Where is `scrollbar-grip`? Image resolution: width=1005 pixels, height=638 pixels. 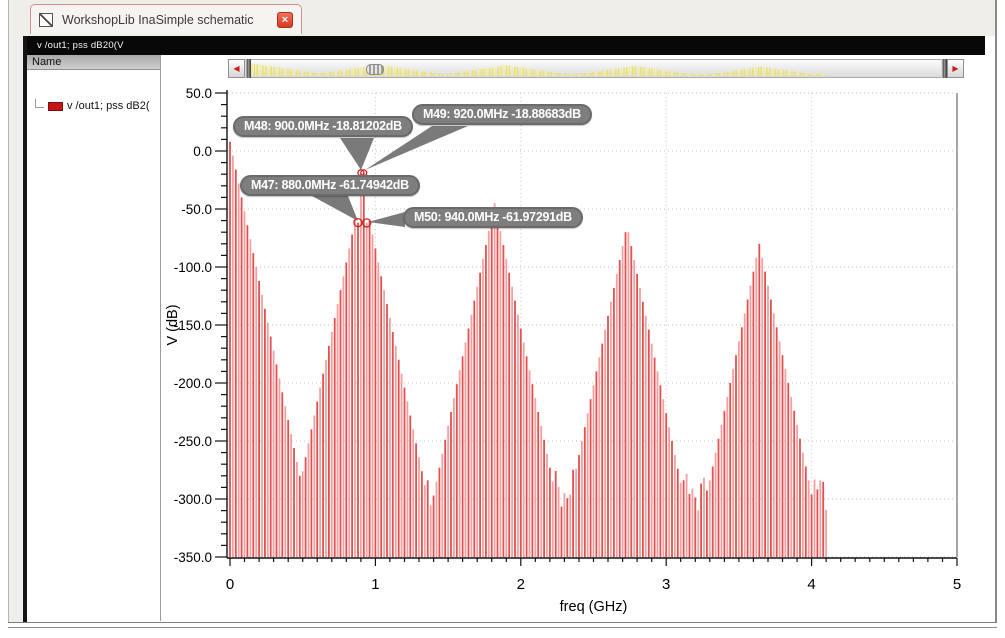
scrollbar-grip is located at coordinates (375, 69).